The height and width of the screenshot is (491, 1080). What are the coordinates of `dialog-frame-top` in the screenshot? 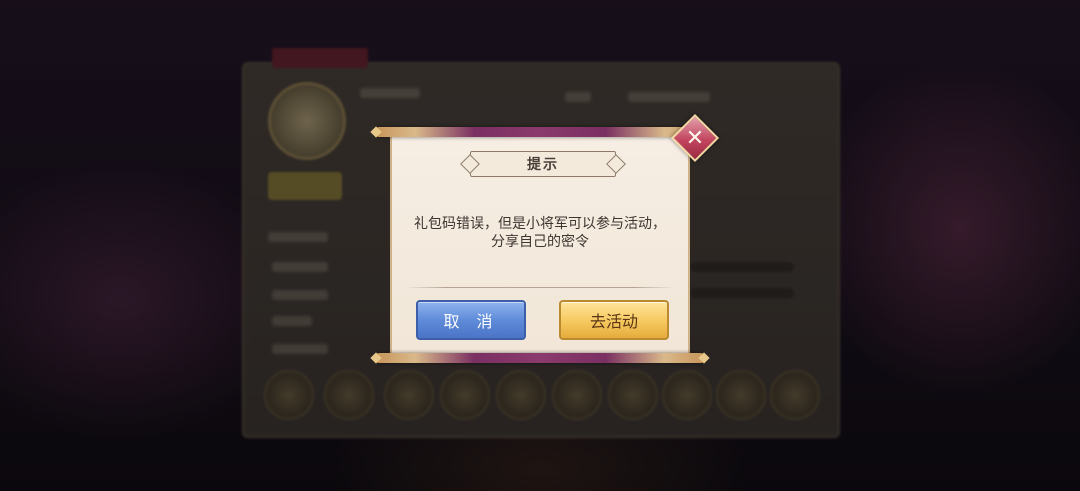 It's located at (540, 132).